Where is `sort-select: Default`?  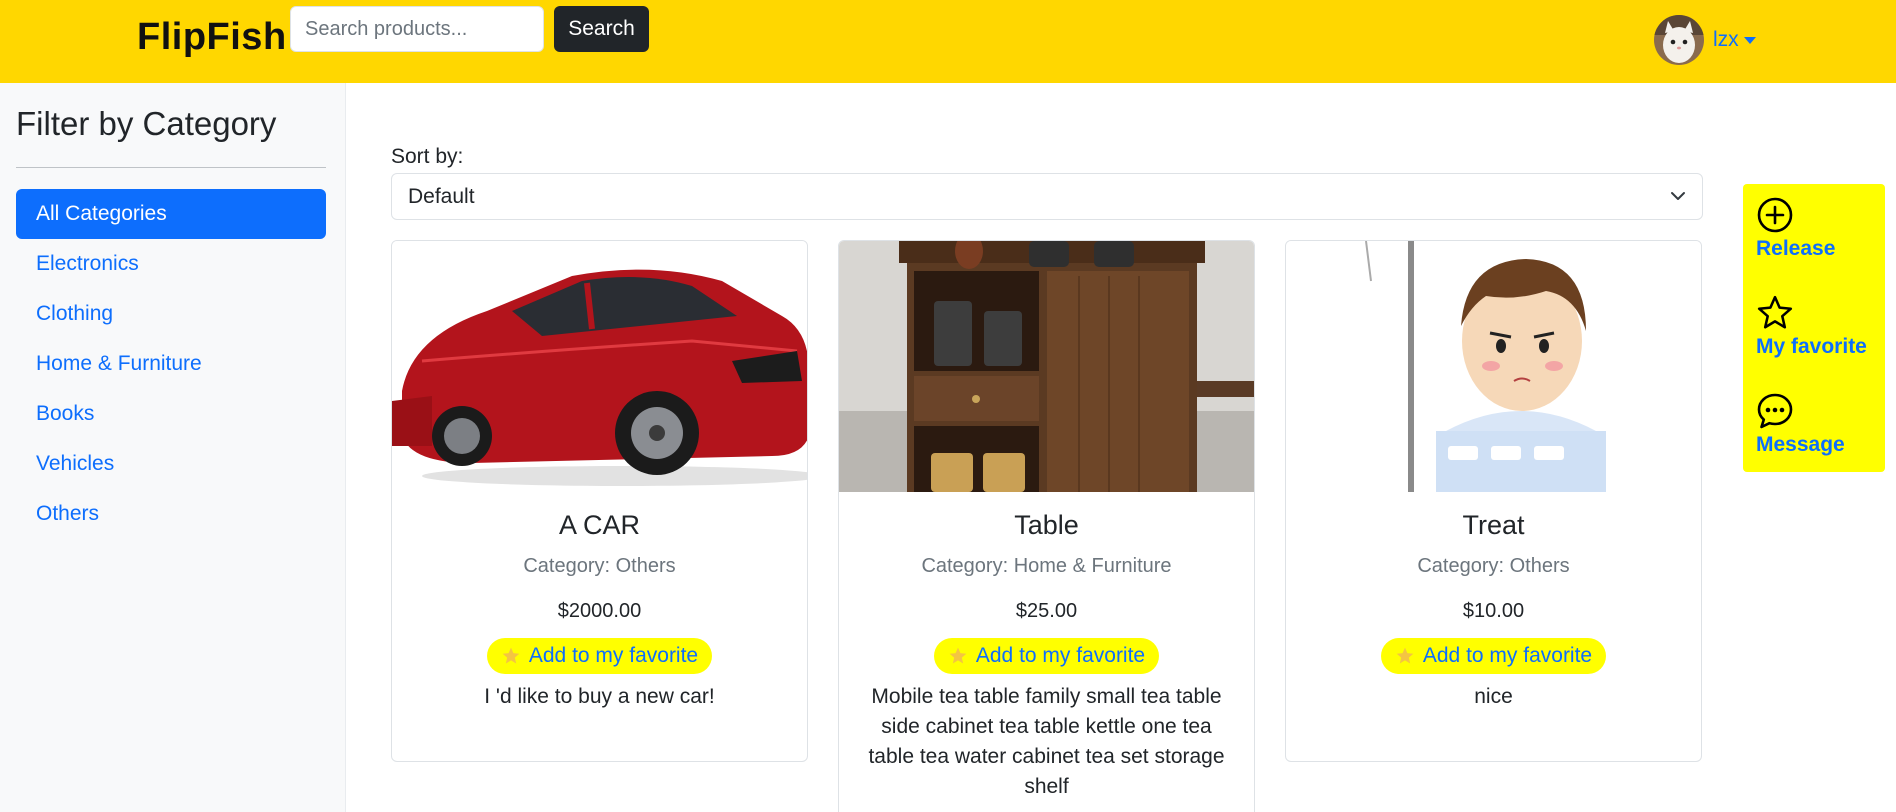
sort-select: Default is located at coordinates (1047, 196).